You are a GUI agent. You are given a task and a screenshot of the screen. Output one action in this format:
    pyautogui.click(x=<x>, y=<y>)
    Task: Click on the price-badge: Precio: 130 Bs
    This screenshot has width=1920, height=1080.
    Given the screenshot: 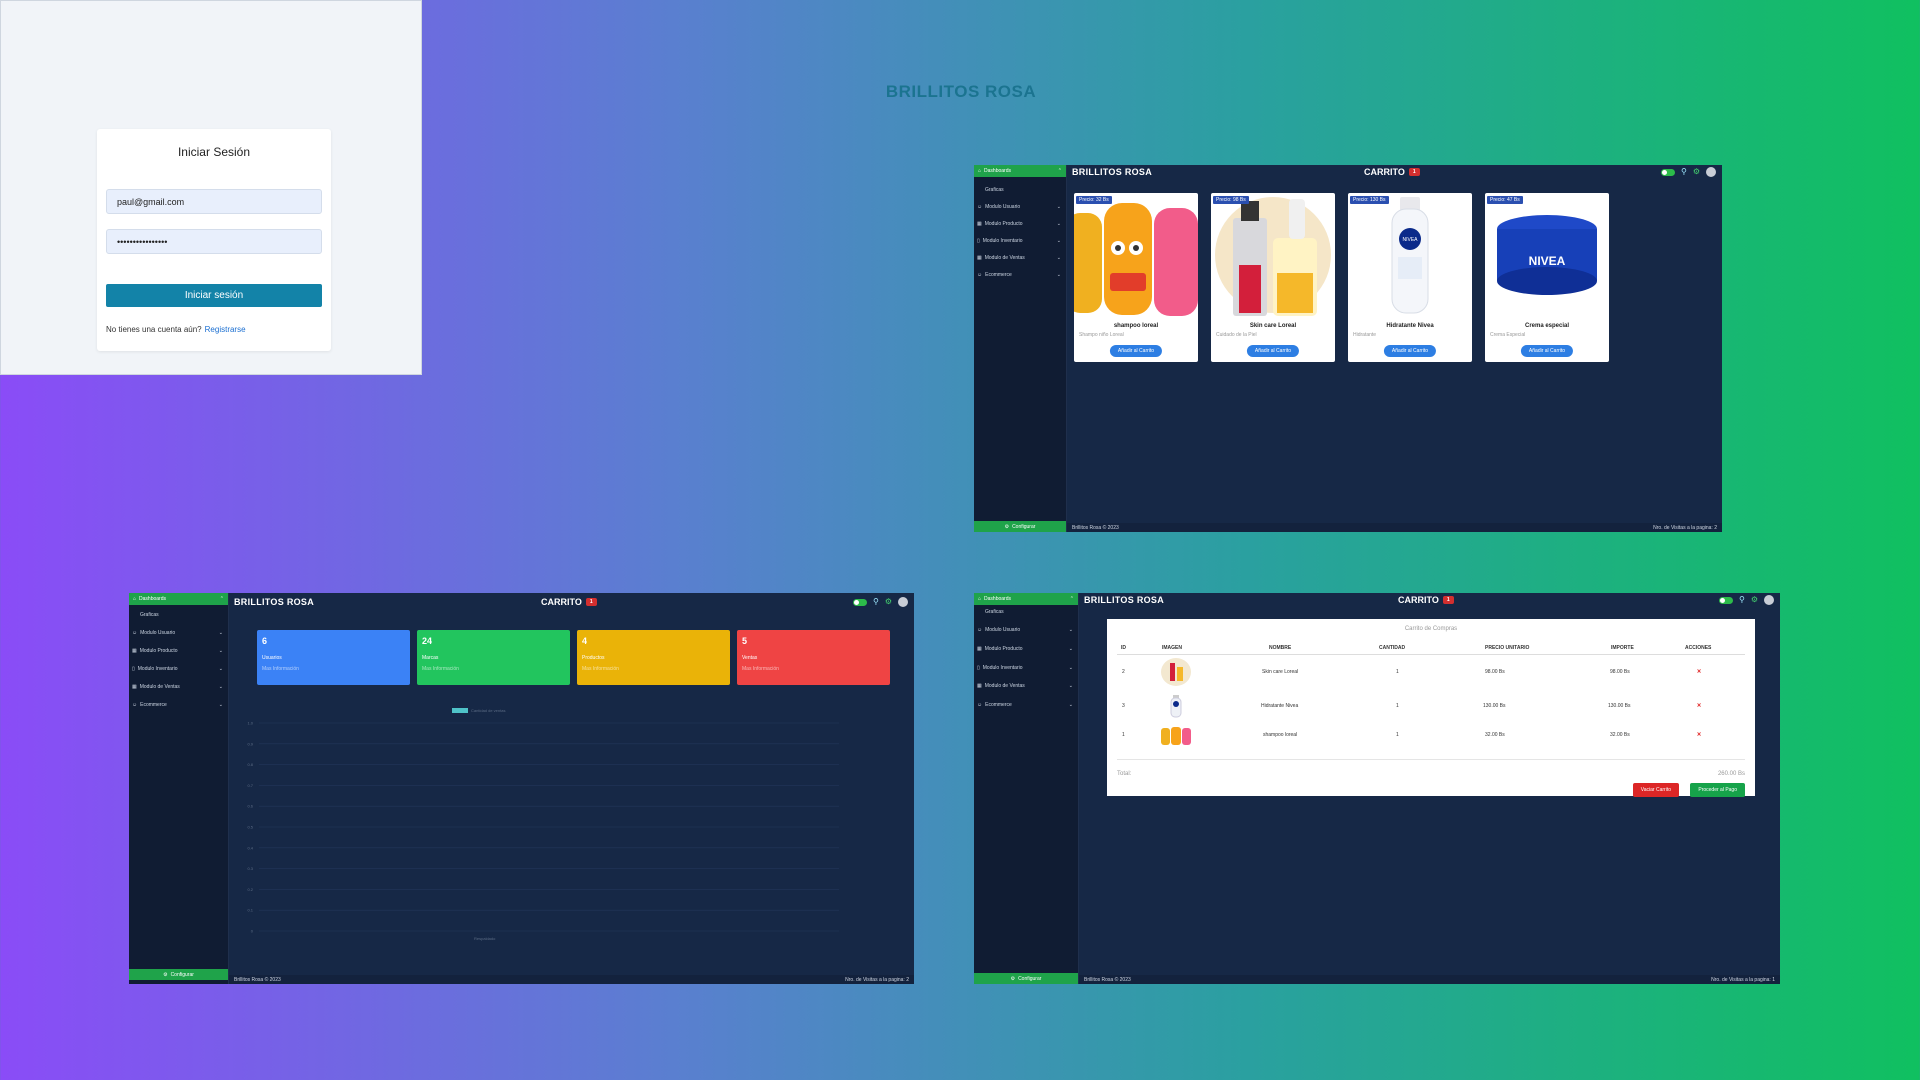 What is the action you would take?
    pyautogui.click(x=1369, y=200)
    